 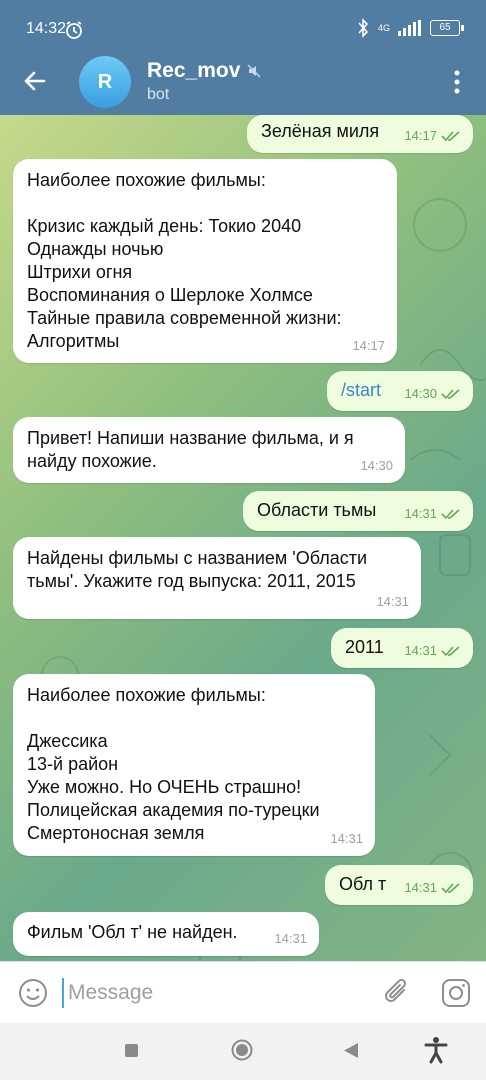 What do you see at coordinates (158, 94) in the screenshot?
I see `chat-subtitle: bot` at bounding box center [158, 94].